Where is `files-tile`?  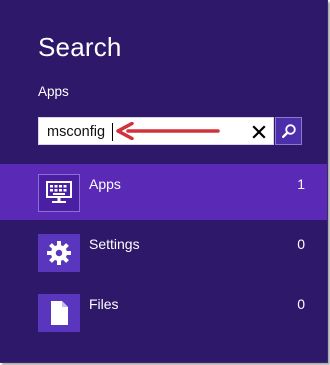
files-tile is located at coordinates (59, 313).